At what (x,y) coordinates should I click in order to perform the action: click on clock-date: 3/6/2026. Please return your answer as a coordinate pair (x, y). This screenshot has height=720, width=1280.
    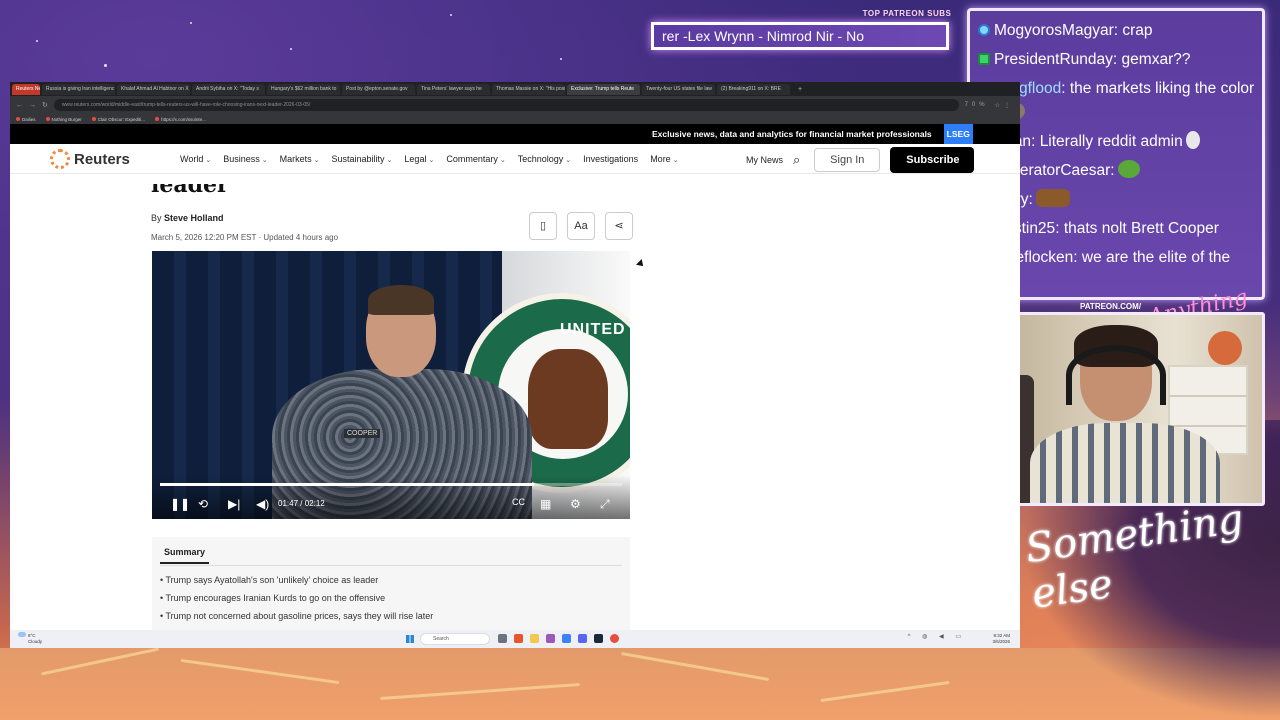
    Looking at the image, I should click on (1001, 641).